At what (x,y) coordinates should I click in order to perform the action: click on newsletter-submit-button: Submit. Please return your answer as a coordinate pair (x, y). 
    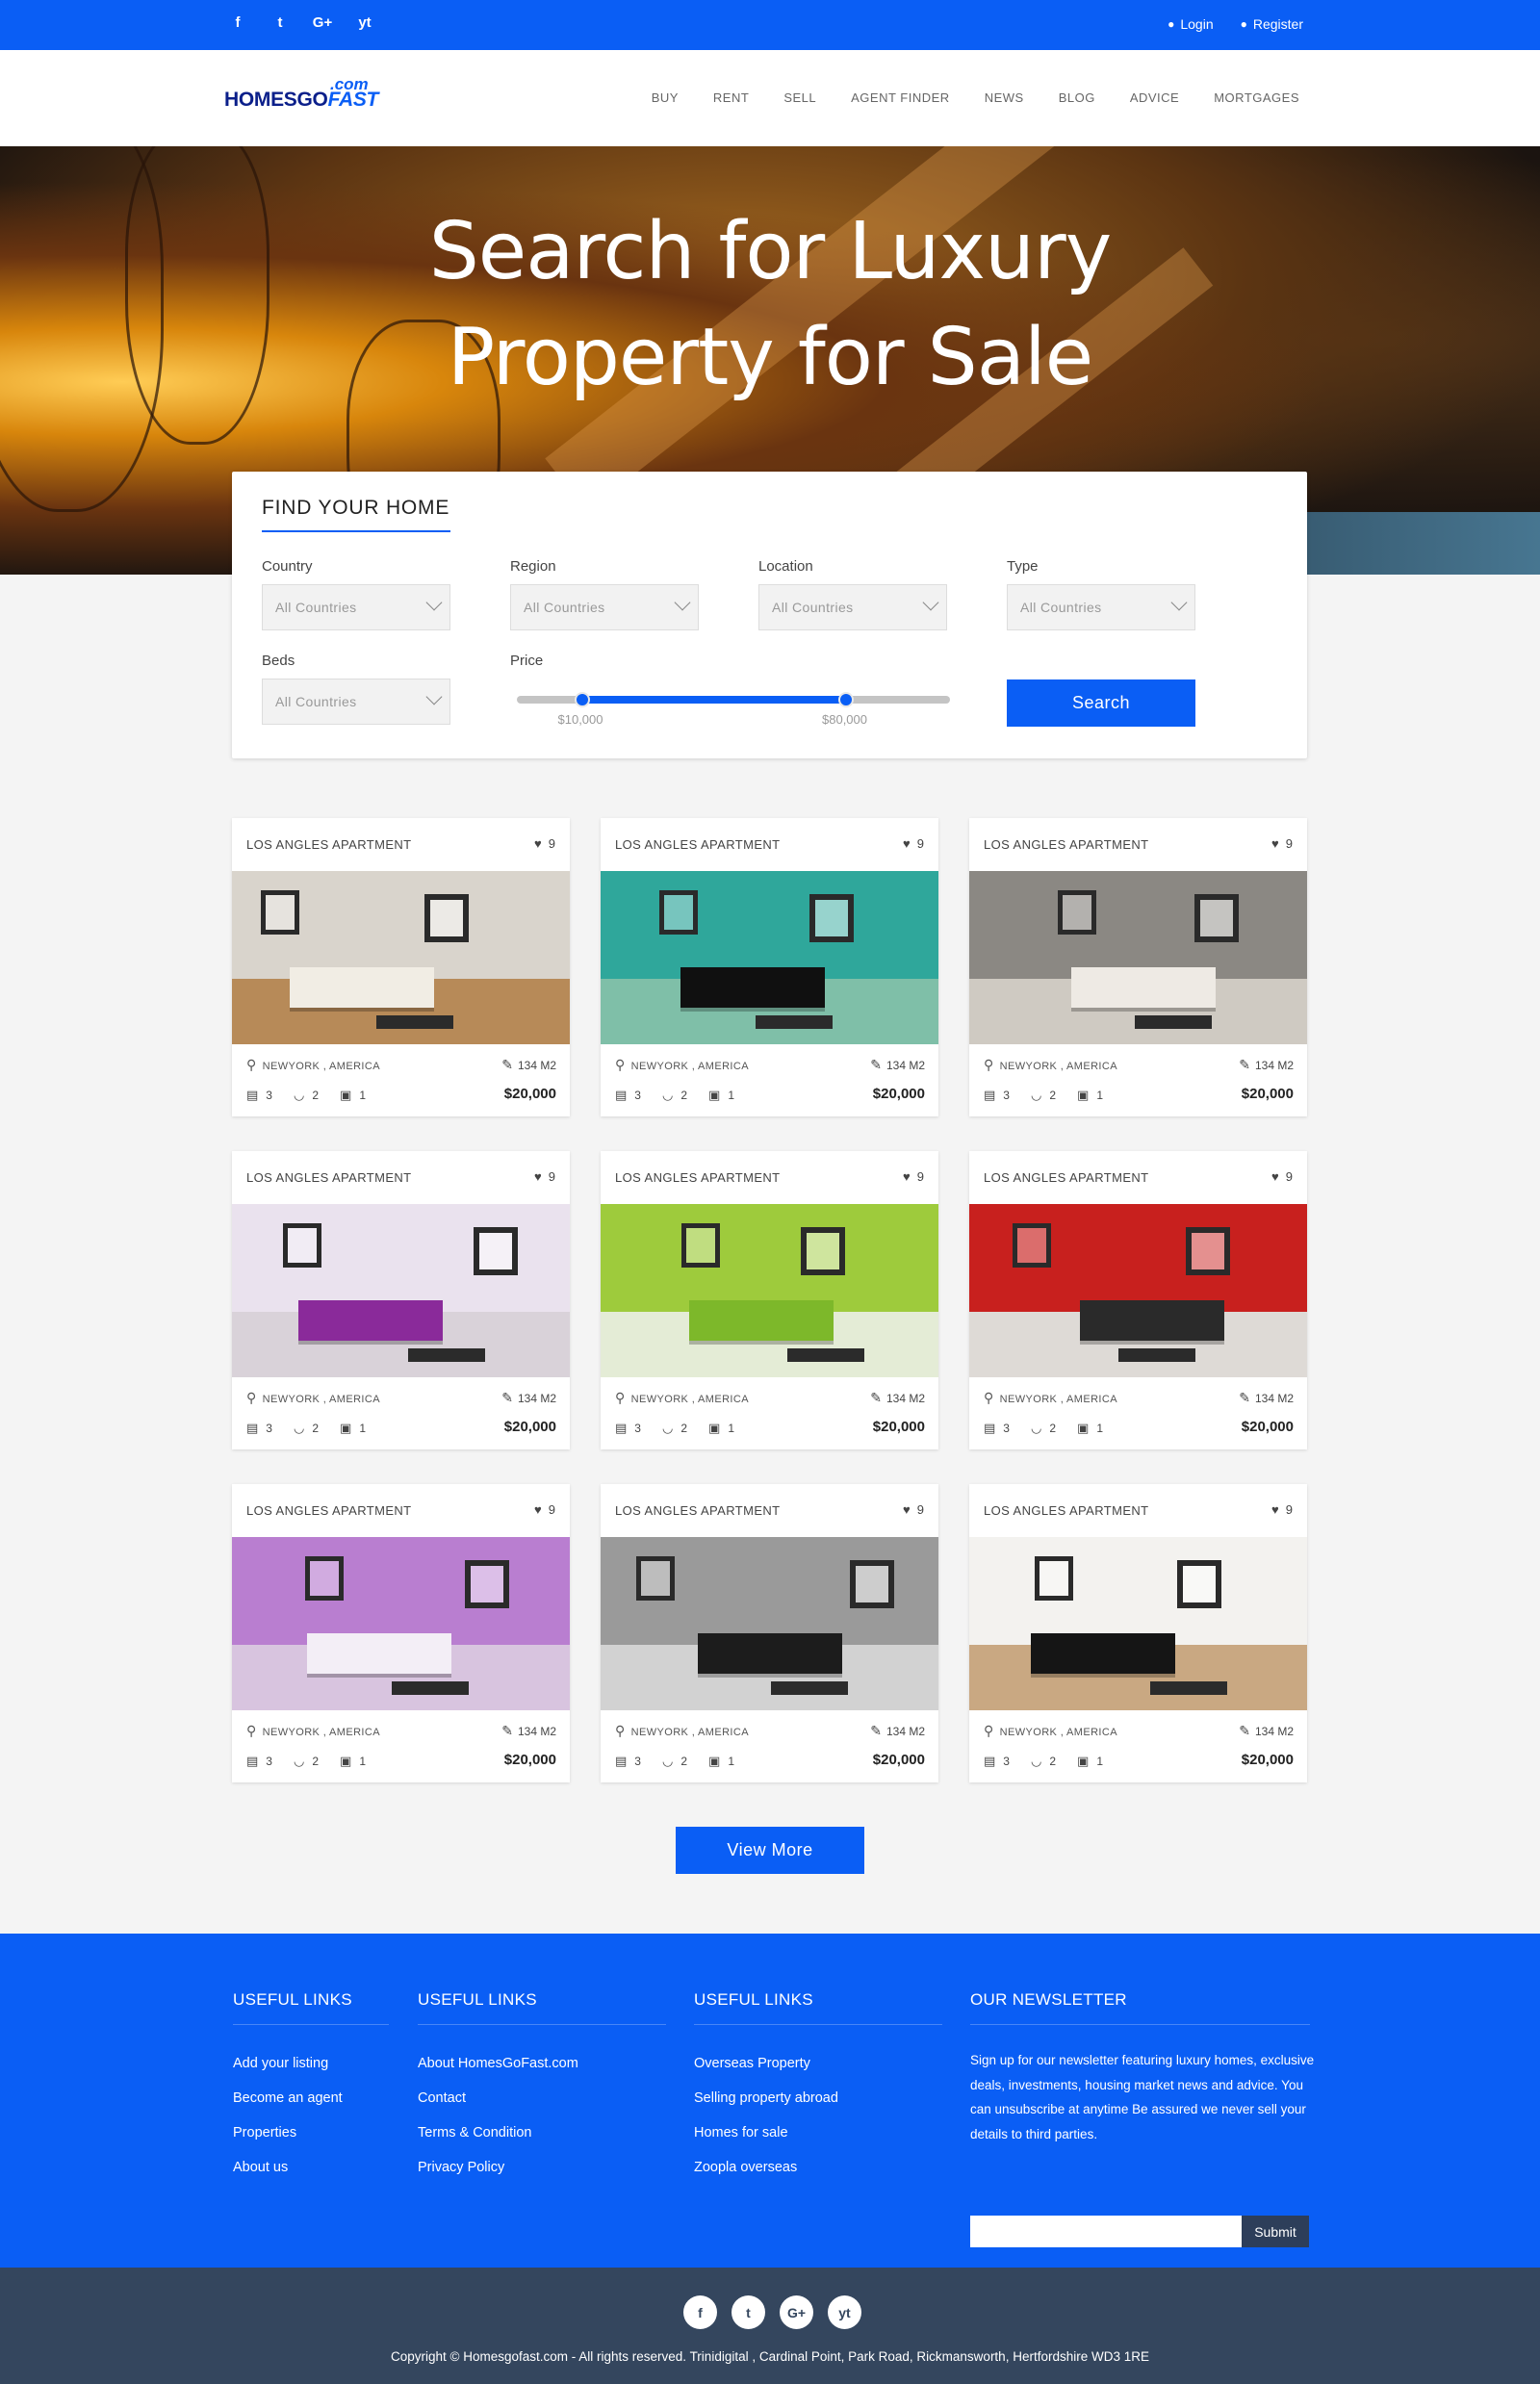
    Looking at the image, I should click on (1275, 2232).